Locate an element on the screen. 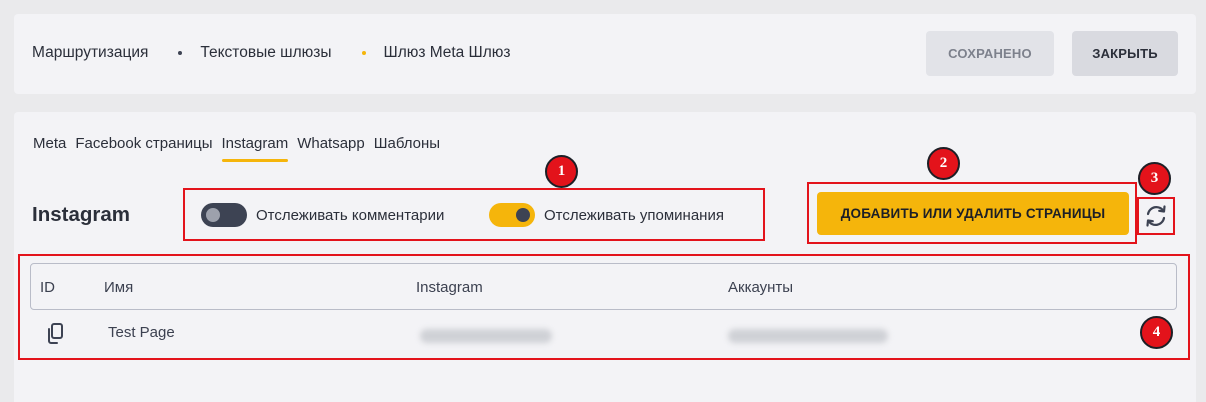  copy-icon is located at coordinates (56, 334).